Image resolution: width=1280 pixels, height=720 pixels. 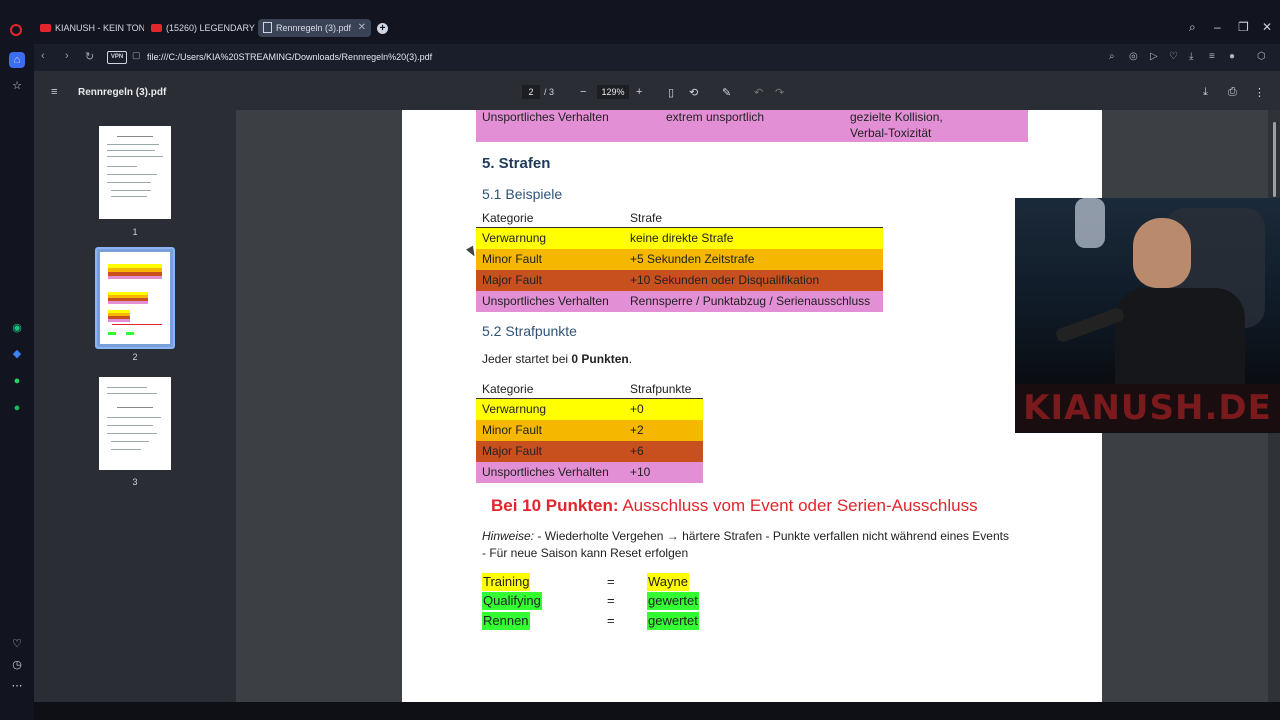 What do you see at coordinates (1191, 56) in the screenshot?
I see `download-icon: ⤓` at bounding box center [1191, 56].